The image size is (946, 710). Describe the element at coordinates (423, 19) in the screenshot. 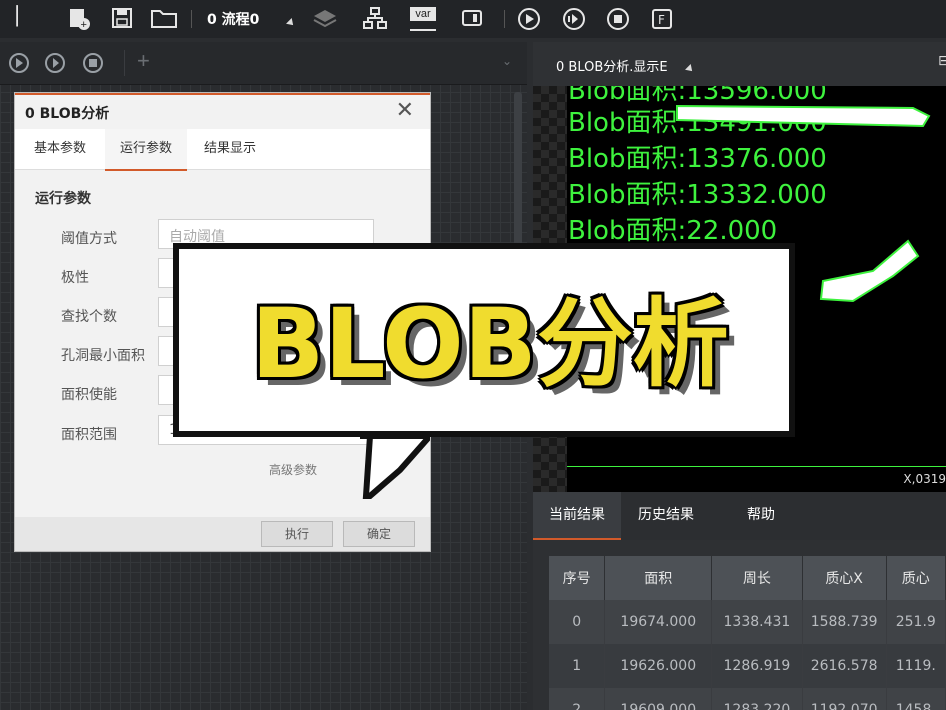

I see `variable-icon: var` at that location.